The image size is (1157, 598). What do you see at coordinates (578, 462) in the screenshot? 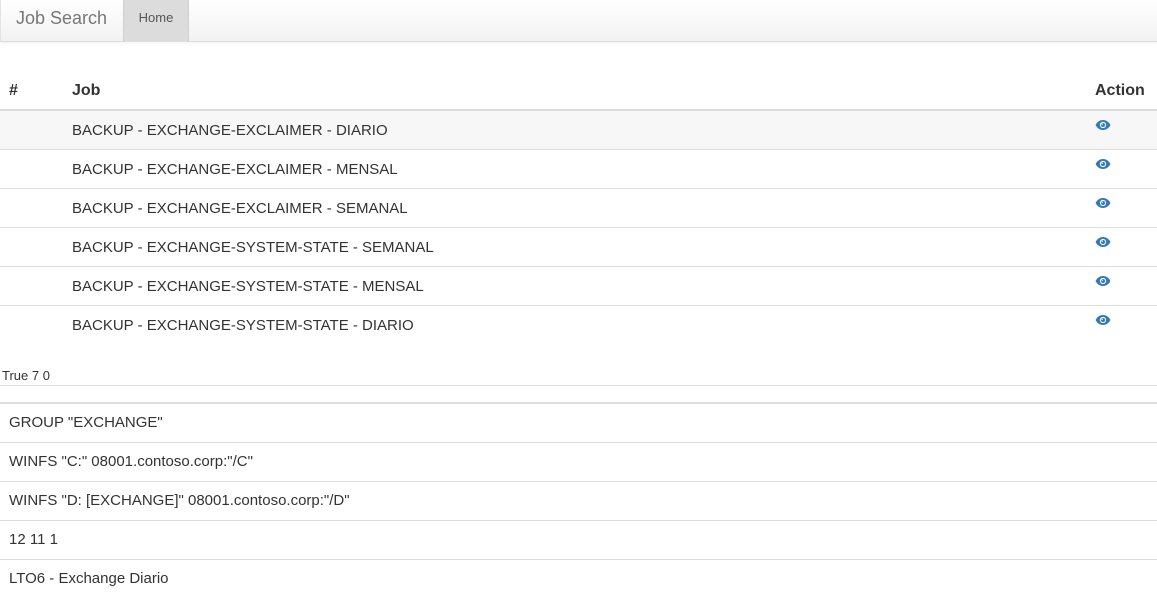
I see `detail-winfs-c: WINFS "C:" 08001.contoso.corp:"/C"` at bounding box center [578, 462].